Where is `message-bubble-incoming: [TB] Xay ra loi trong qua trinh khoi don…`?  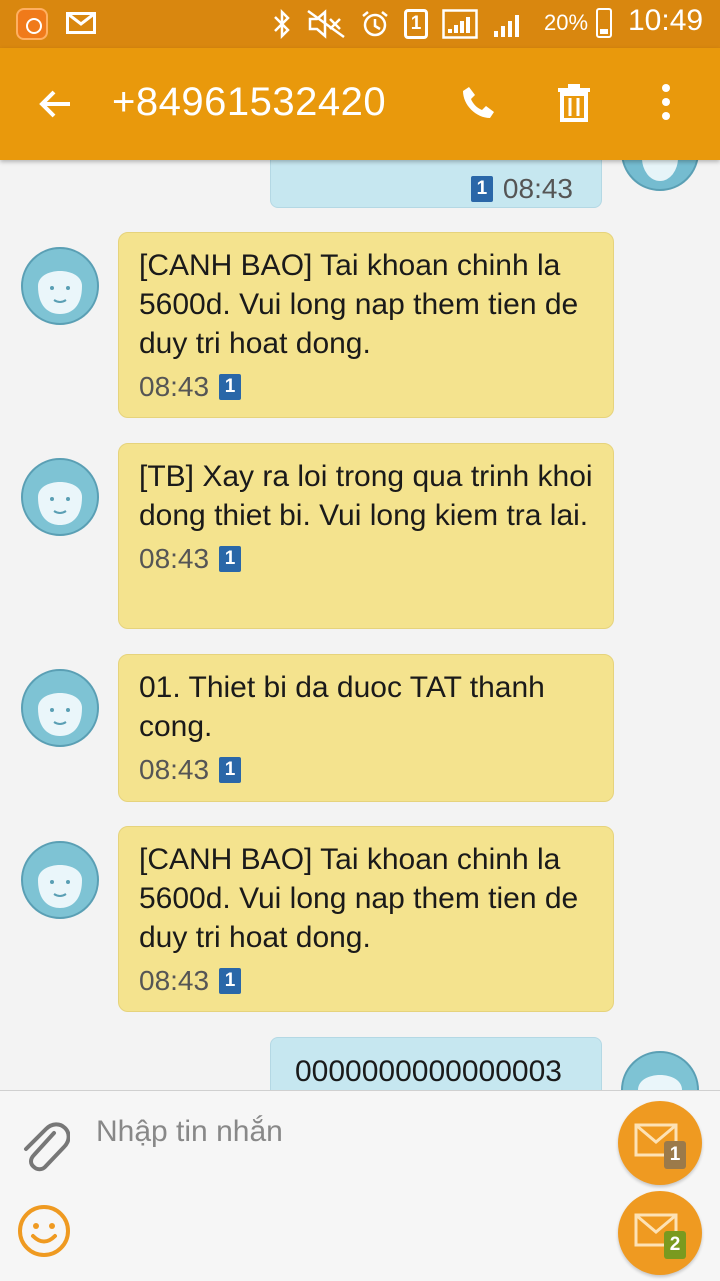 message-bubble-incoming: [TB] Xay ra loi trong qua trinh khoi don… is located at coordinates (366, 536).